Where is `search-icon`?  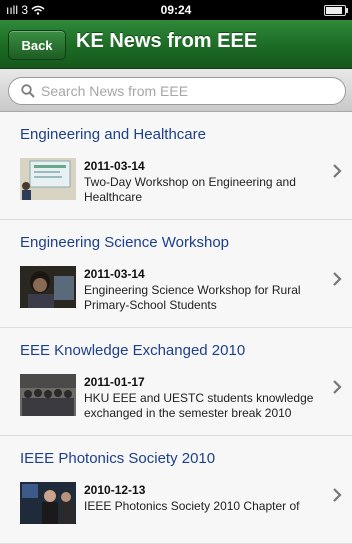
search-icon is located at coordinates (28, 91).